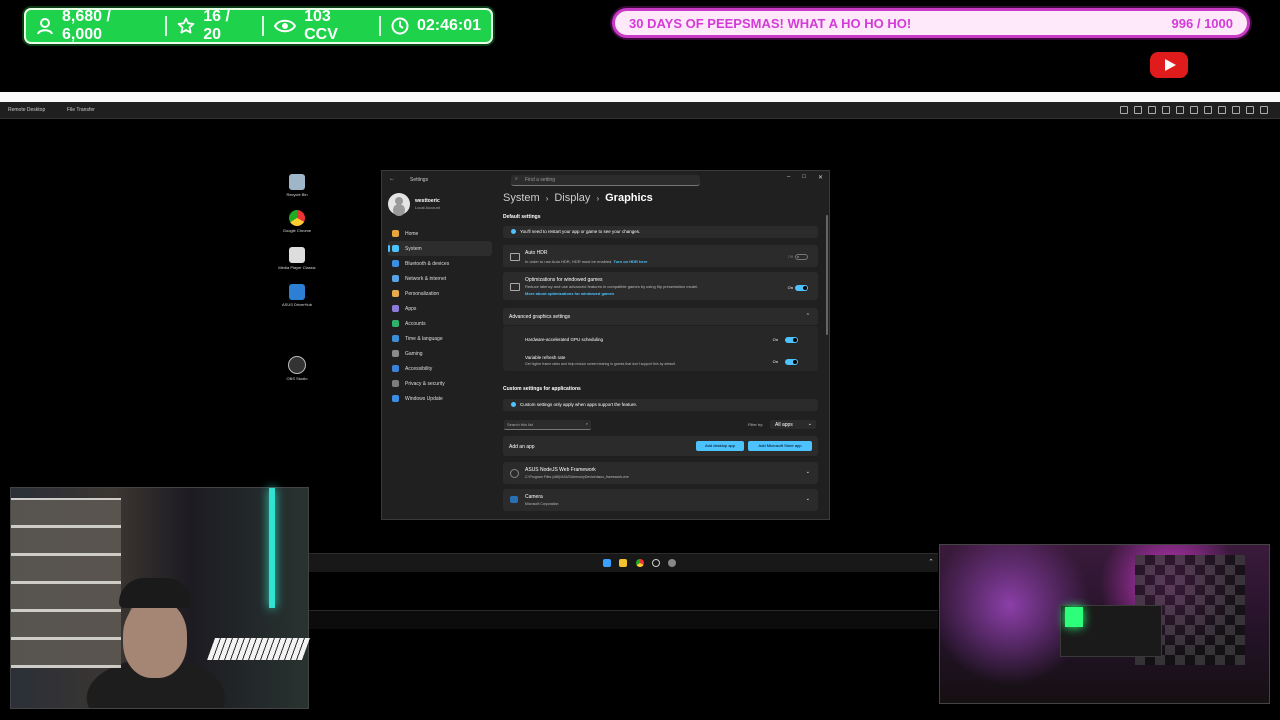 The image size is (1280, 720). Describe the element at coordinates (640, 110) in the screenshot. I see `remote-desktop-toolbar: Remote Desktop File Transfer` at that location.